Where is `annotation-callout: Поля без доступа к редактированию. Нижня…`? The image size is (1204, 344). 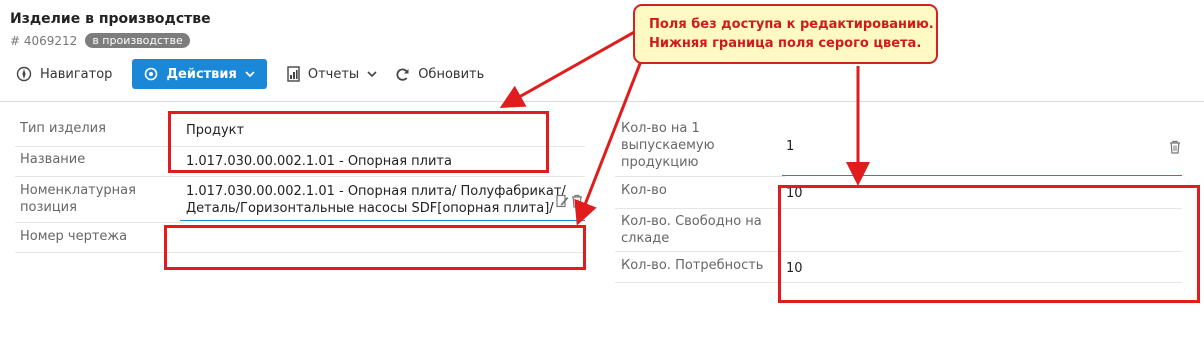
annotation-callout: Поля без доступа к редактированию. Нижня… is located at coordinates (785, 34).